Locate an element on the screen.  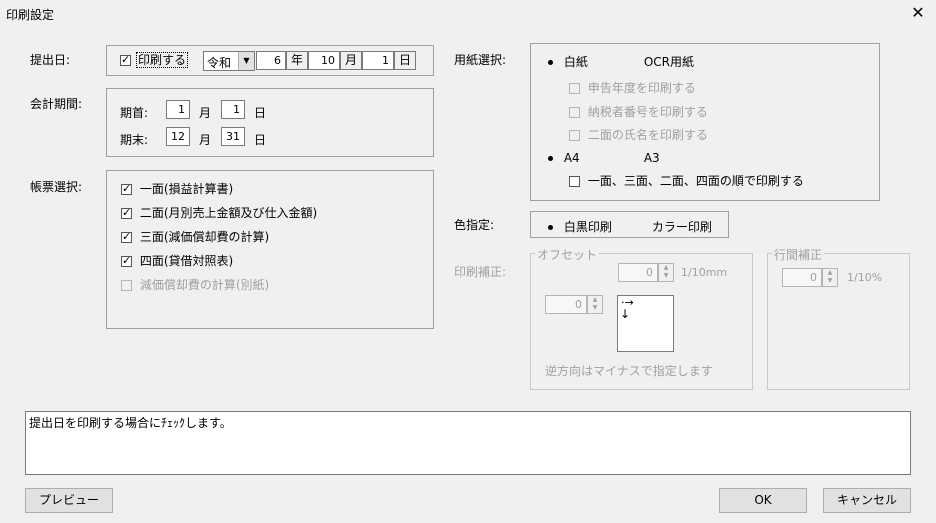
form-item-2: 二面(月別売上金額及び仕入金額) is located at coordinates (219, 212).